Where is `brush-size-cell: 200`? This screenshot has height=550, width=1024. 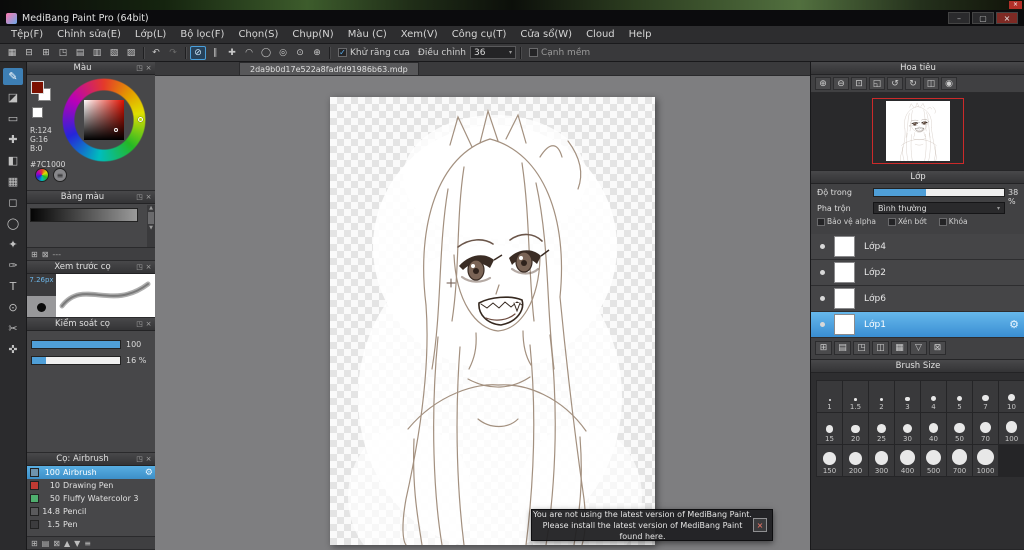 brush-size-cell: 200 is located at coordinates (855, 460).